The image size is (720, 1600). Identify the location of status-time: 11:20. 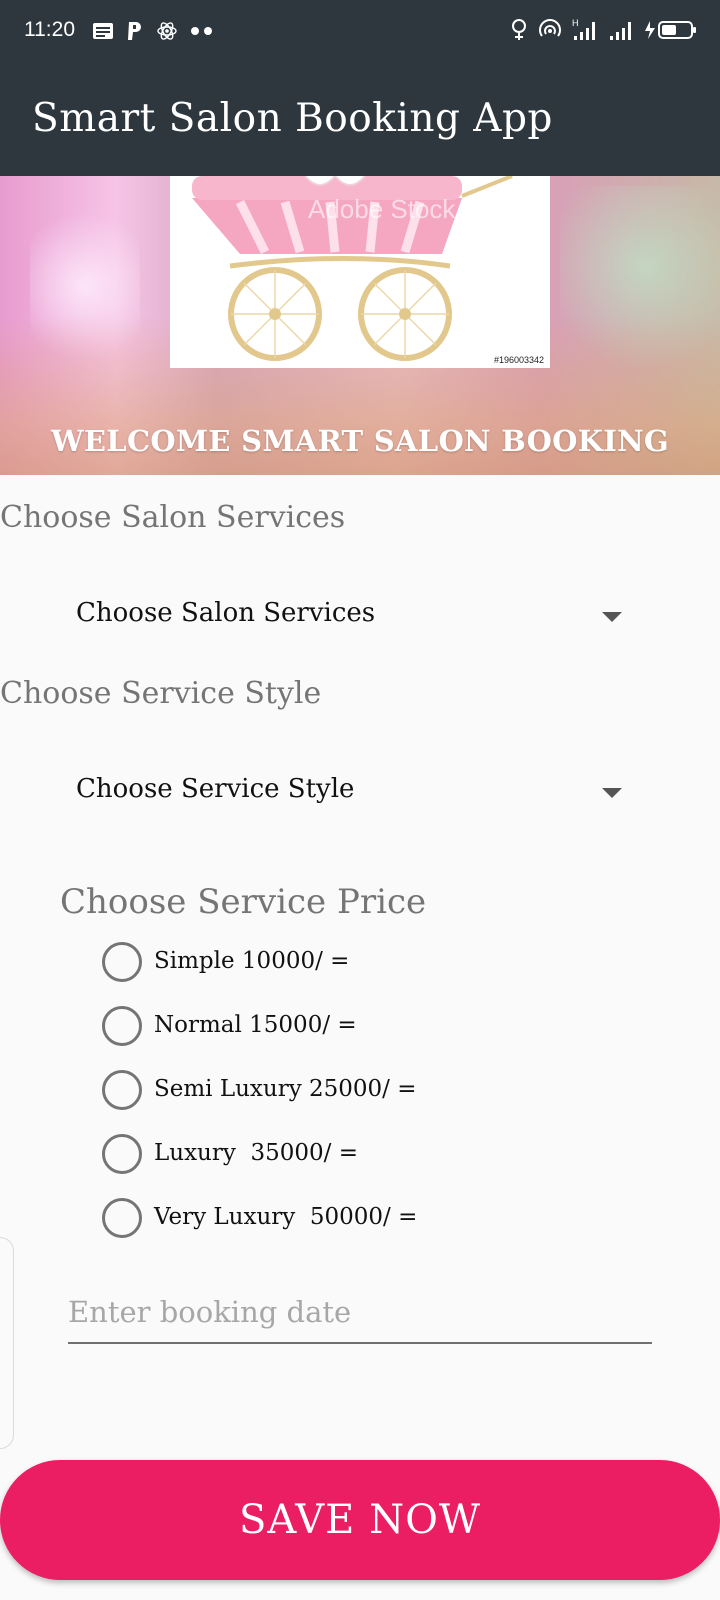
(49, 29).